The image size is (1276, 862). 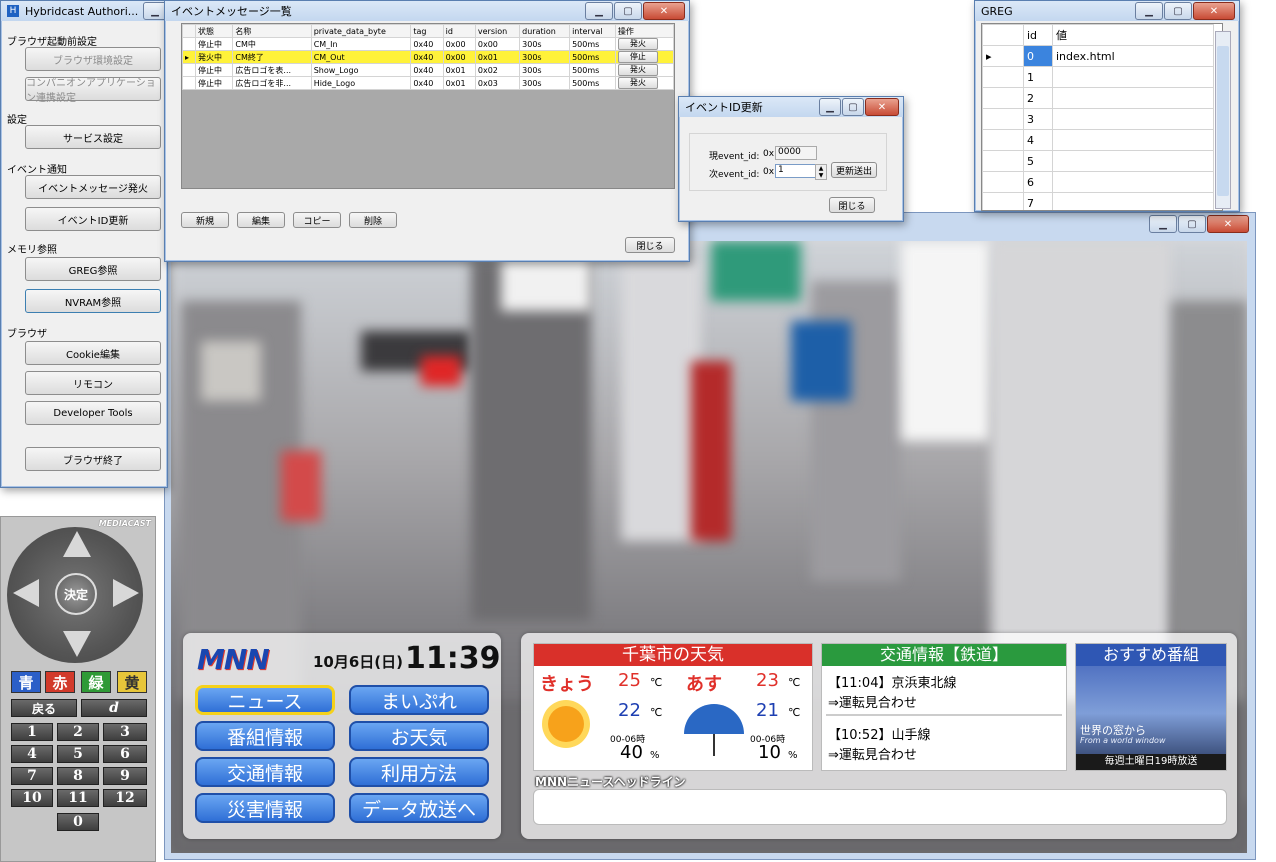 I want to click on menu-weather-button: お天気, so click(x=419, y=736).